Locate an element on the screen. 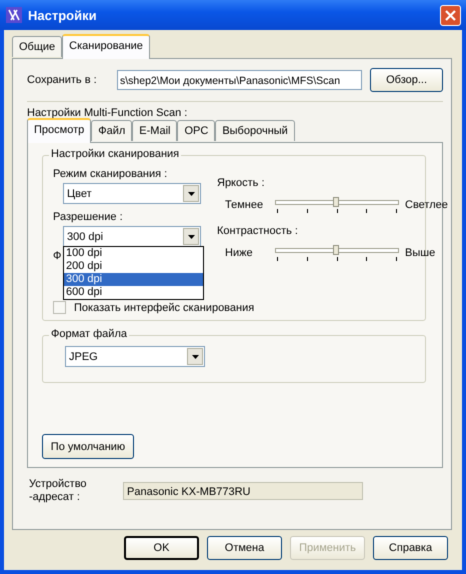 The width and height of the screenshot is (466, 574). covered-label: Ф is located at coordinates (57, 257).